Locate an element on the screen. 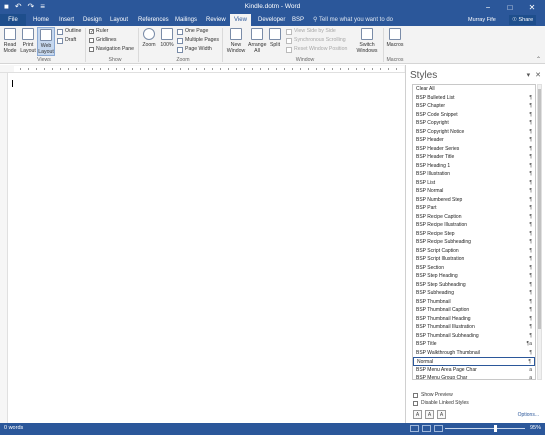 The width and height of the screenshot is (545, 435). tab-review: Review is located at coordinates (216, 20).